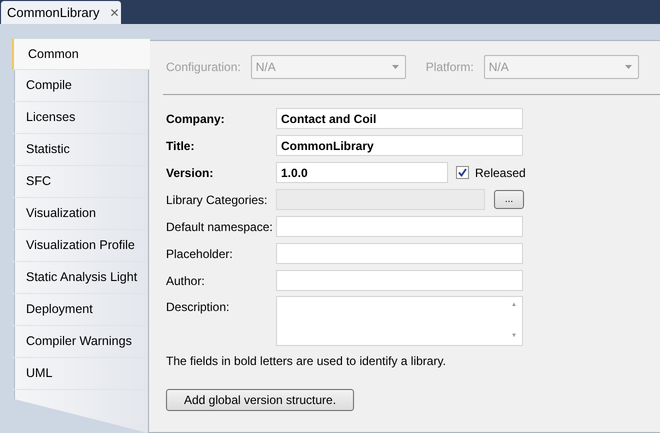 The width and height of the screenshot is (660, 433). What do you see at coordinates (450, 67) in the screenshot?
I see `dropdown-label: Platform:` at bounding box center [450, 67].